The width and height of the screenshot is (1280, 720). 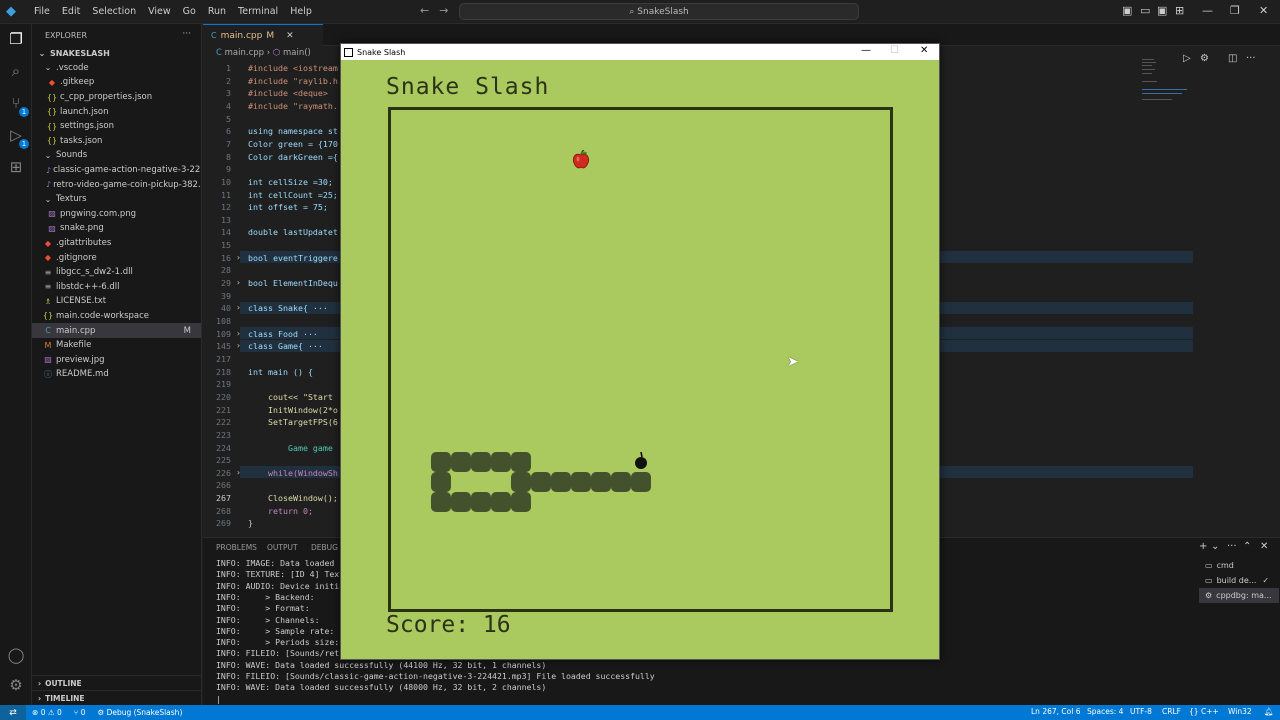 I want to click on timeline-section: › TIMELINE, so click(x=117, y=697).